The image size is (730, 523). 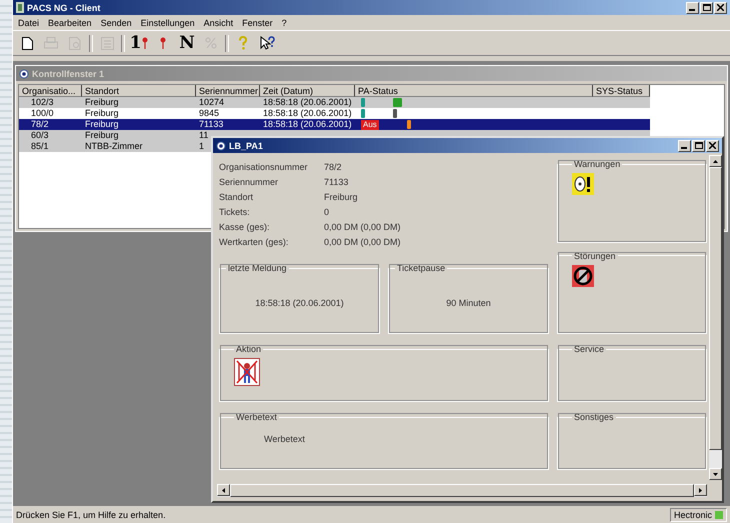 I want to click on arrow-down-icon, so click(x=715, y=474).